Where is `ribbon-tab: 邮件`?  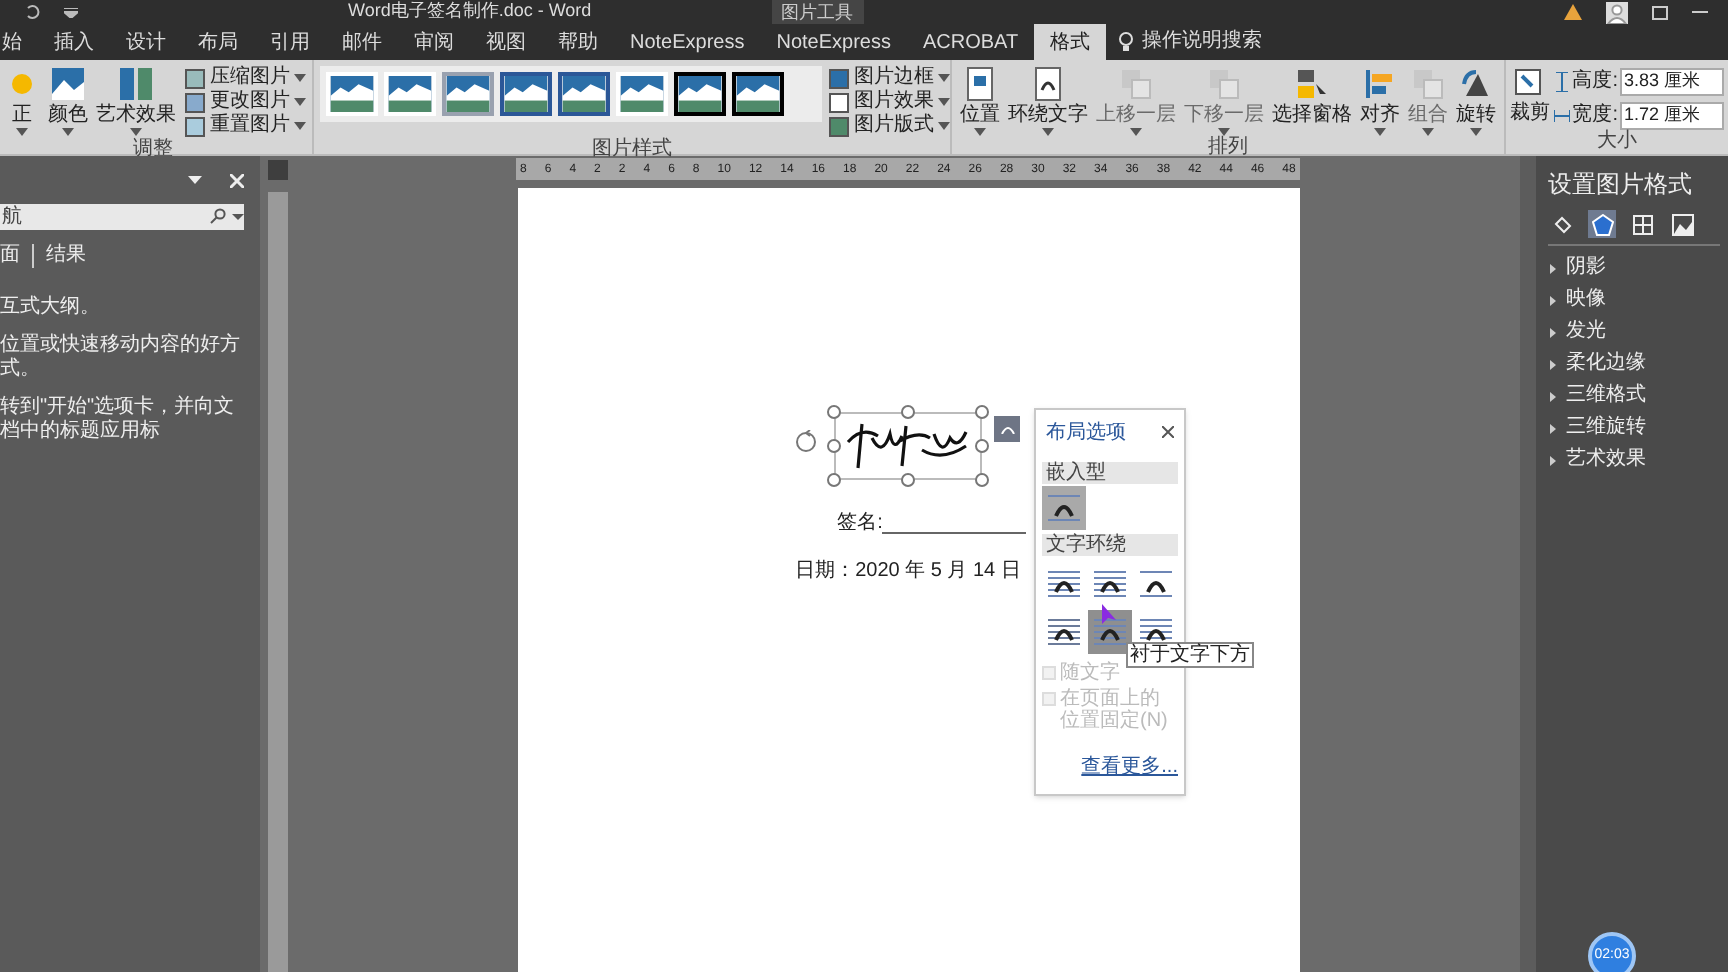
ribbon-tab: 邮件 is located at coordinates (362, 42).